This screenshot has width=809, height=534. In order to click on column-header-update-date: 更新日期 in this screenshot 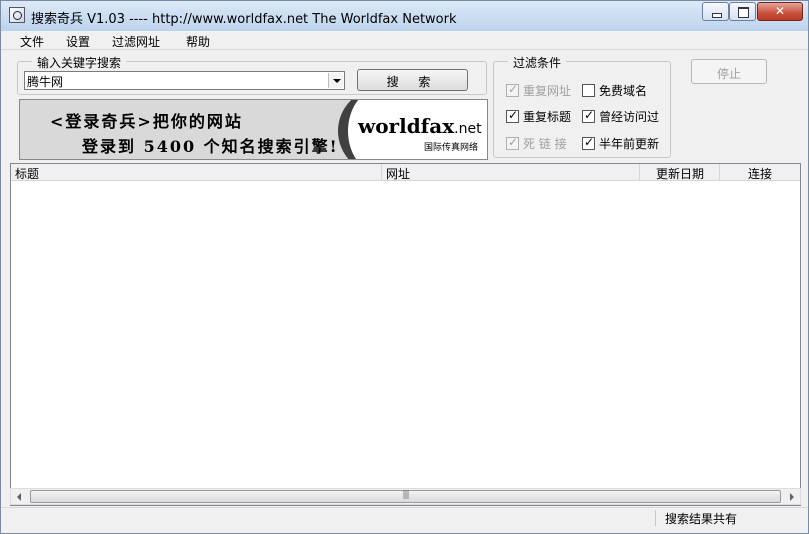, I will do `click(680, 172)`.